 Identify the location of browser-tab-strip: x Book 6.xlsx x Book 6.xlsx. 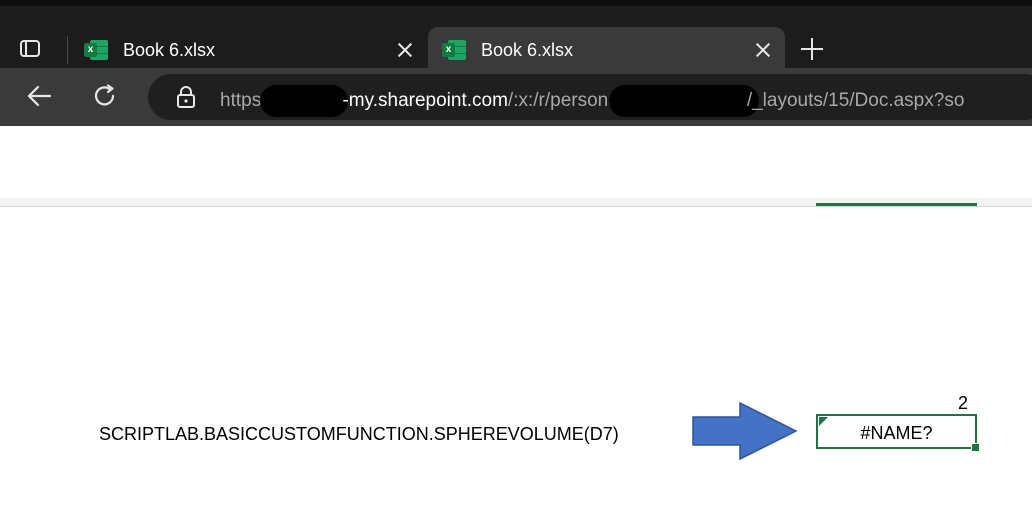
(516, 37).